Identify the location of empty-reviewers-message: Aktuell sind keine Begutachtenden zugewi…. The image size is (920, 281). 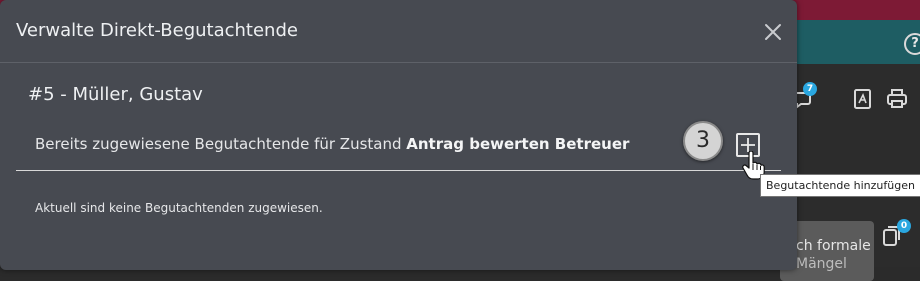
(179, 208).